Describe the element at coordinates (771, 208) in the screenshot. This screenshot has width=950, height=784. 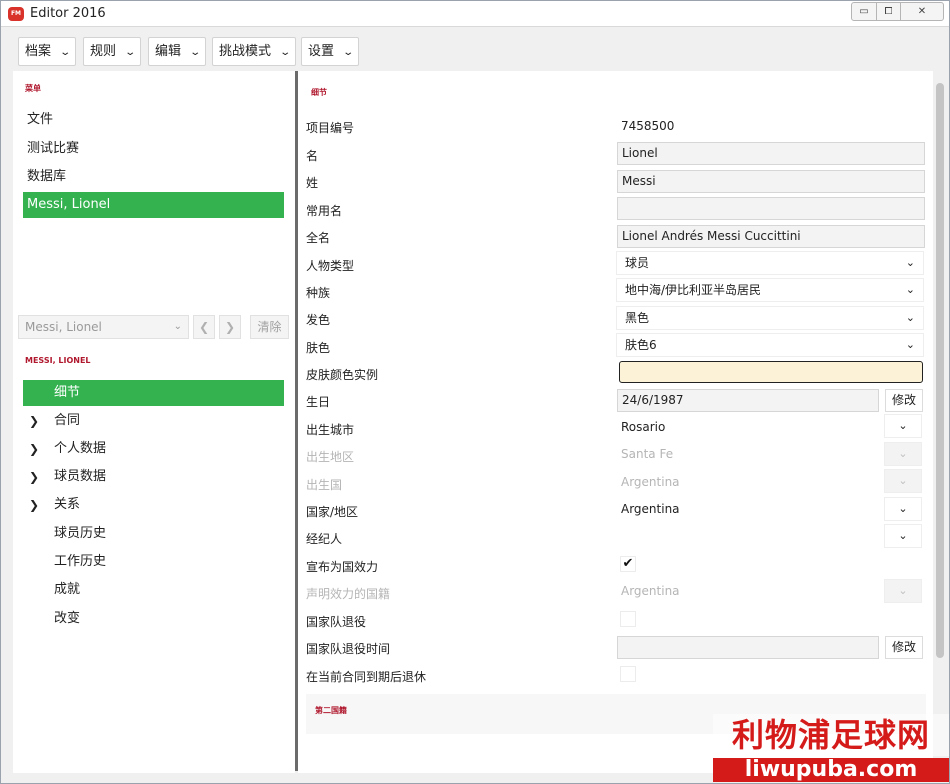
I see `common-name-input` at that location.